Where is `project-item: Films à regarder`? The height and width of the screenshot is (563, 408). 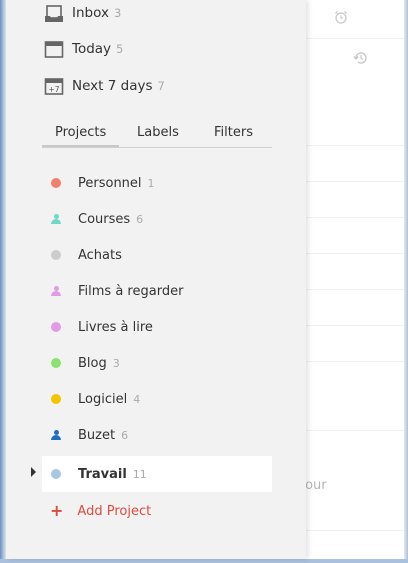 project-item: Films à regarder is located at coordinates (157, 291).